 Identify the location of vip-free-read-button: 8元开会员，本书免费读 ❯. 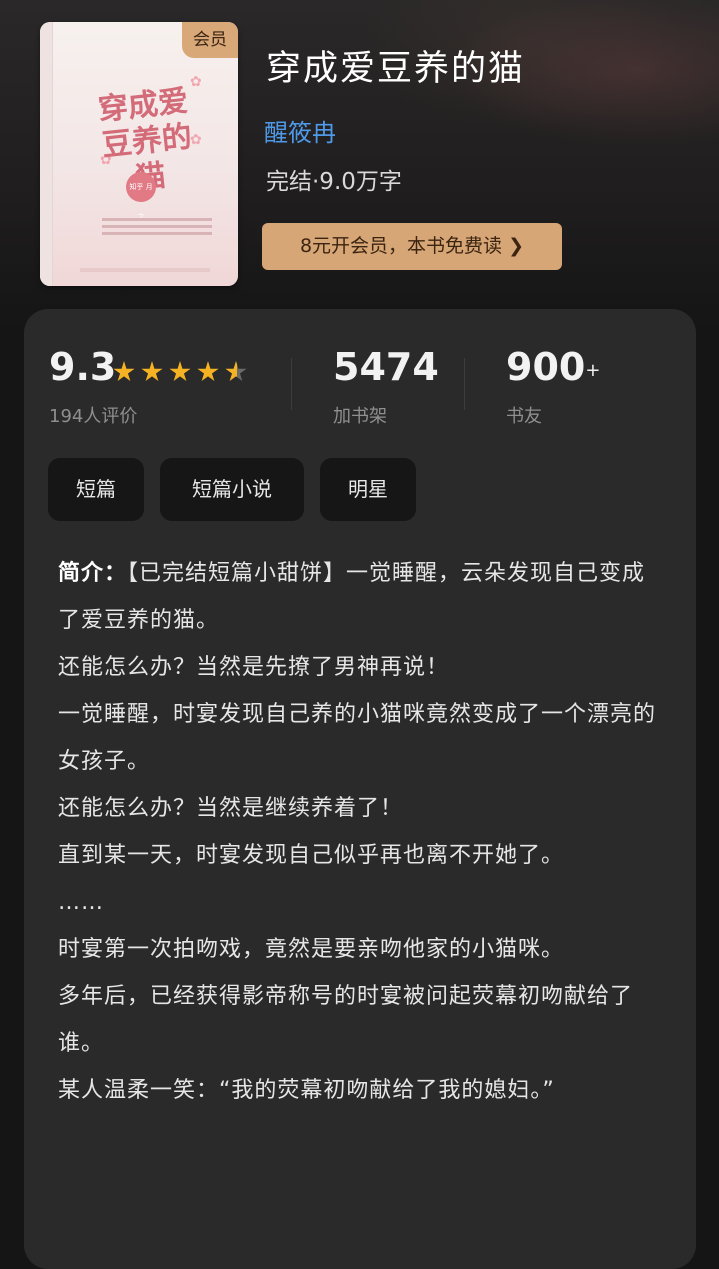
(412, 246).